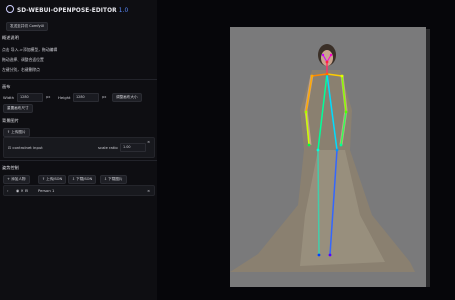 The width and height of the screenshot is (455, 300). I want to click on leg-left-bone, so click(318, 202).